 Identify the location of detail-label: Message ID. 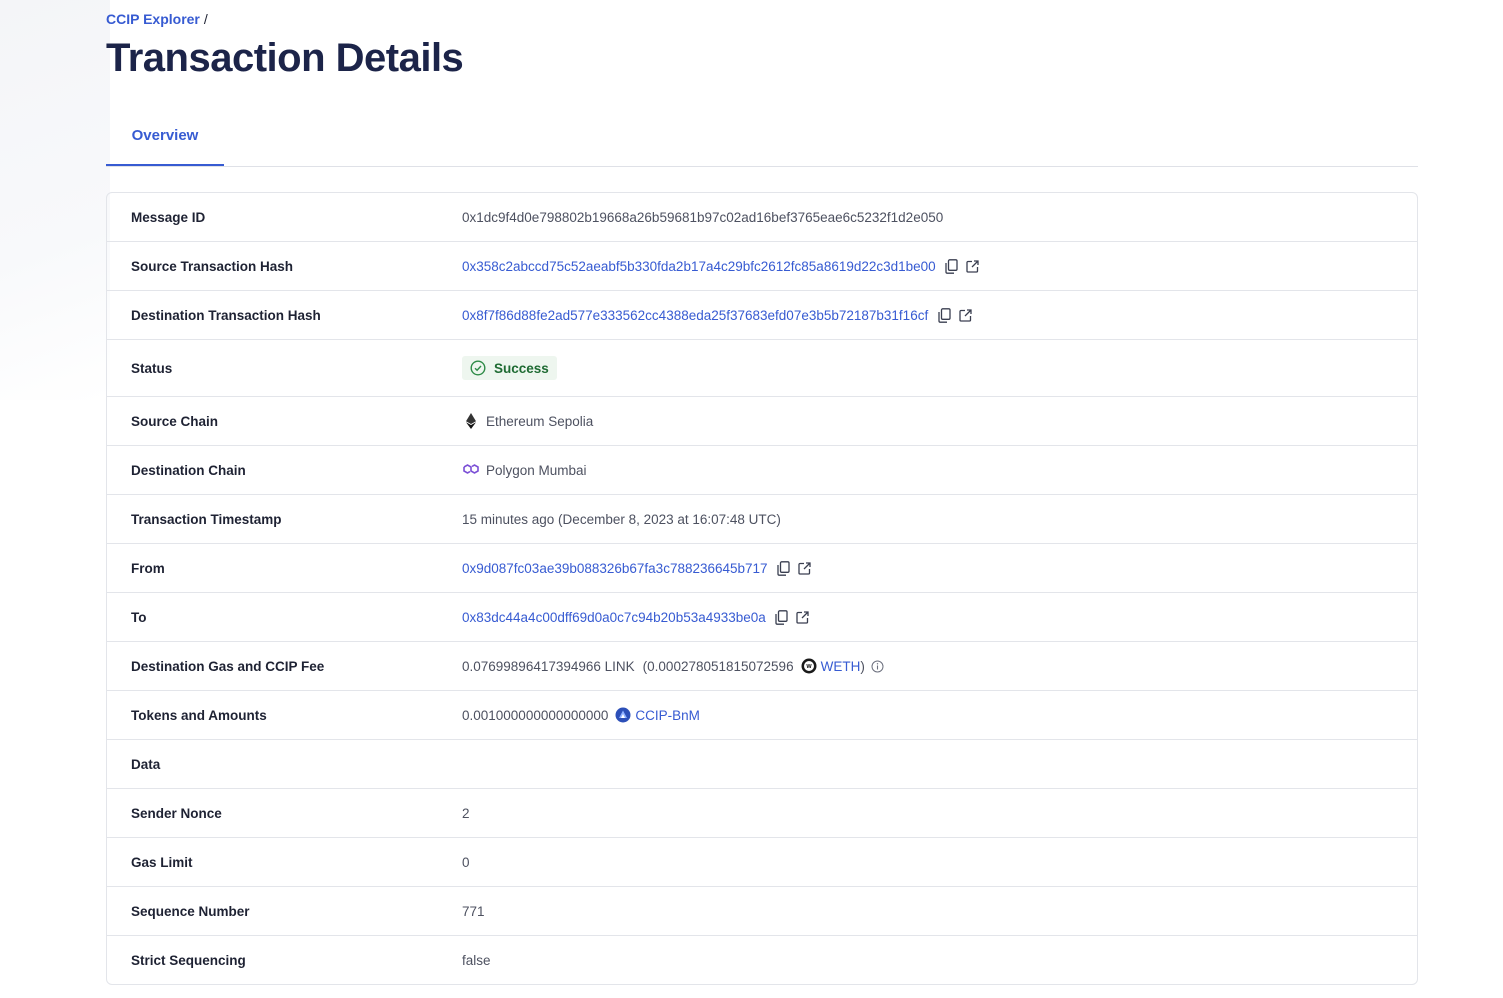
(168, 217).